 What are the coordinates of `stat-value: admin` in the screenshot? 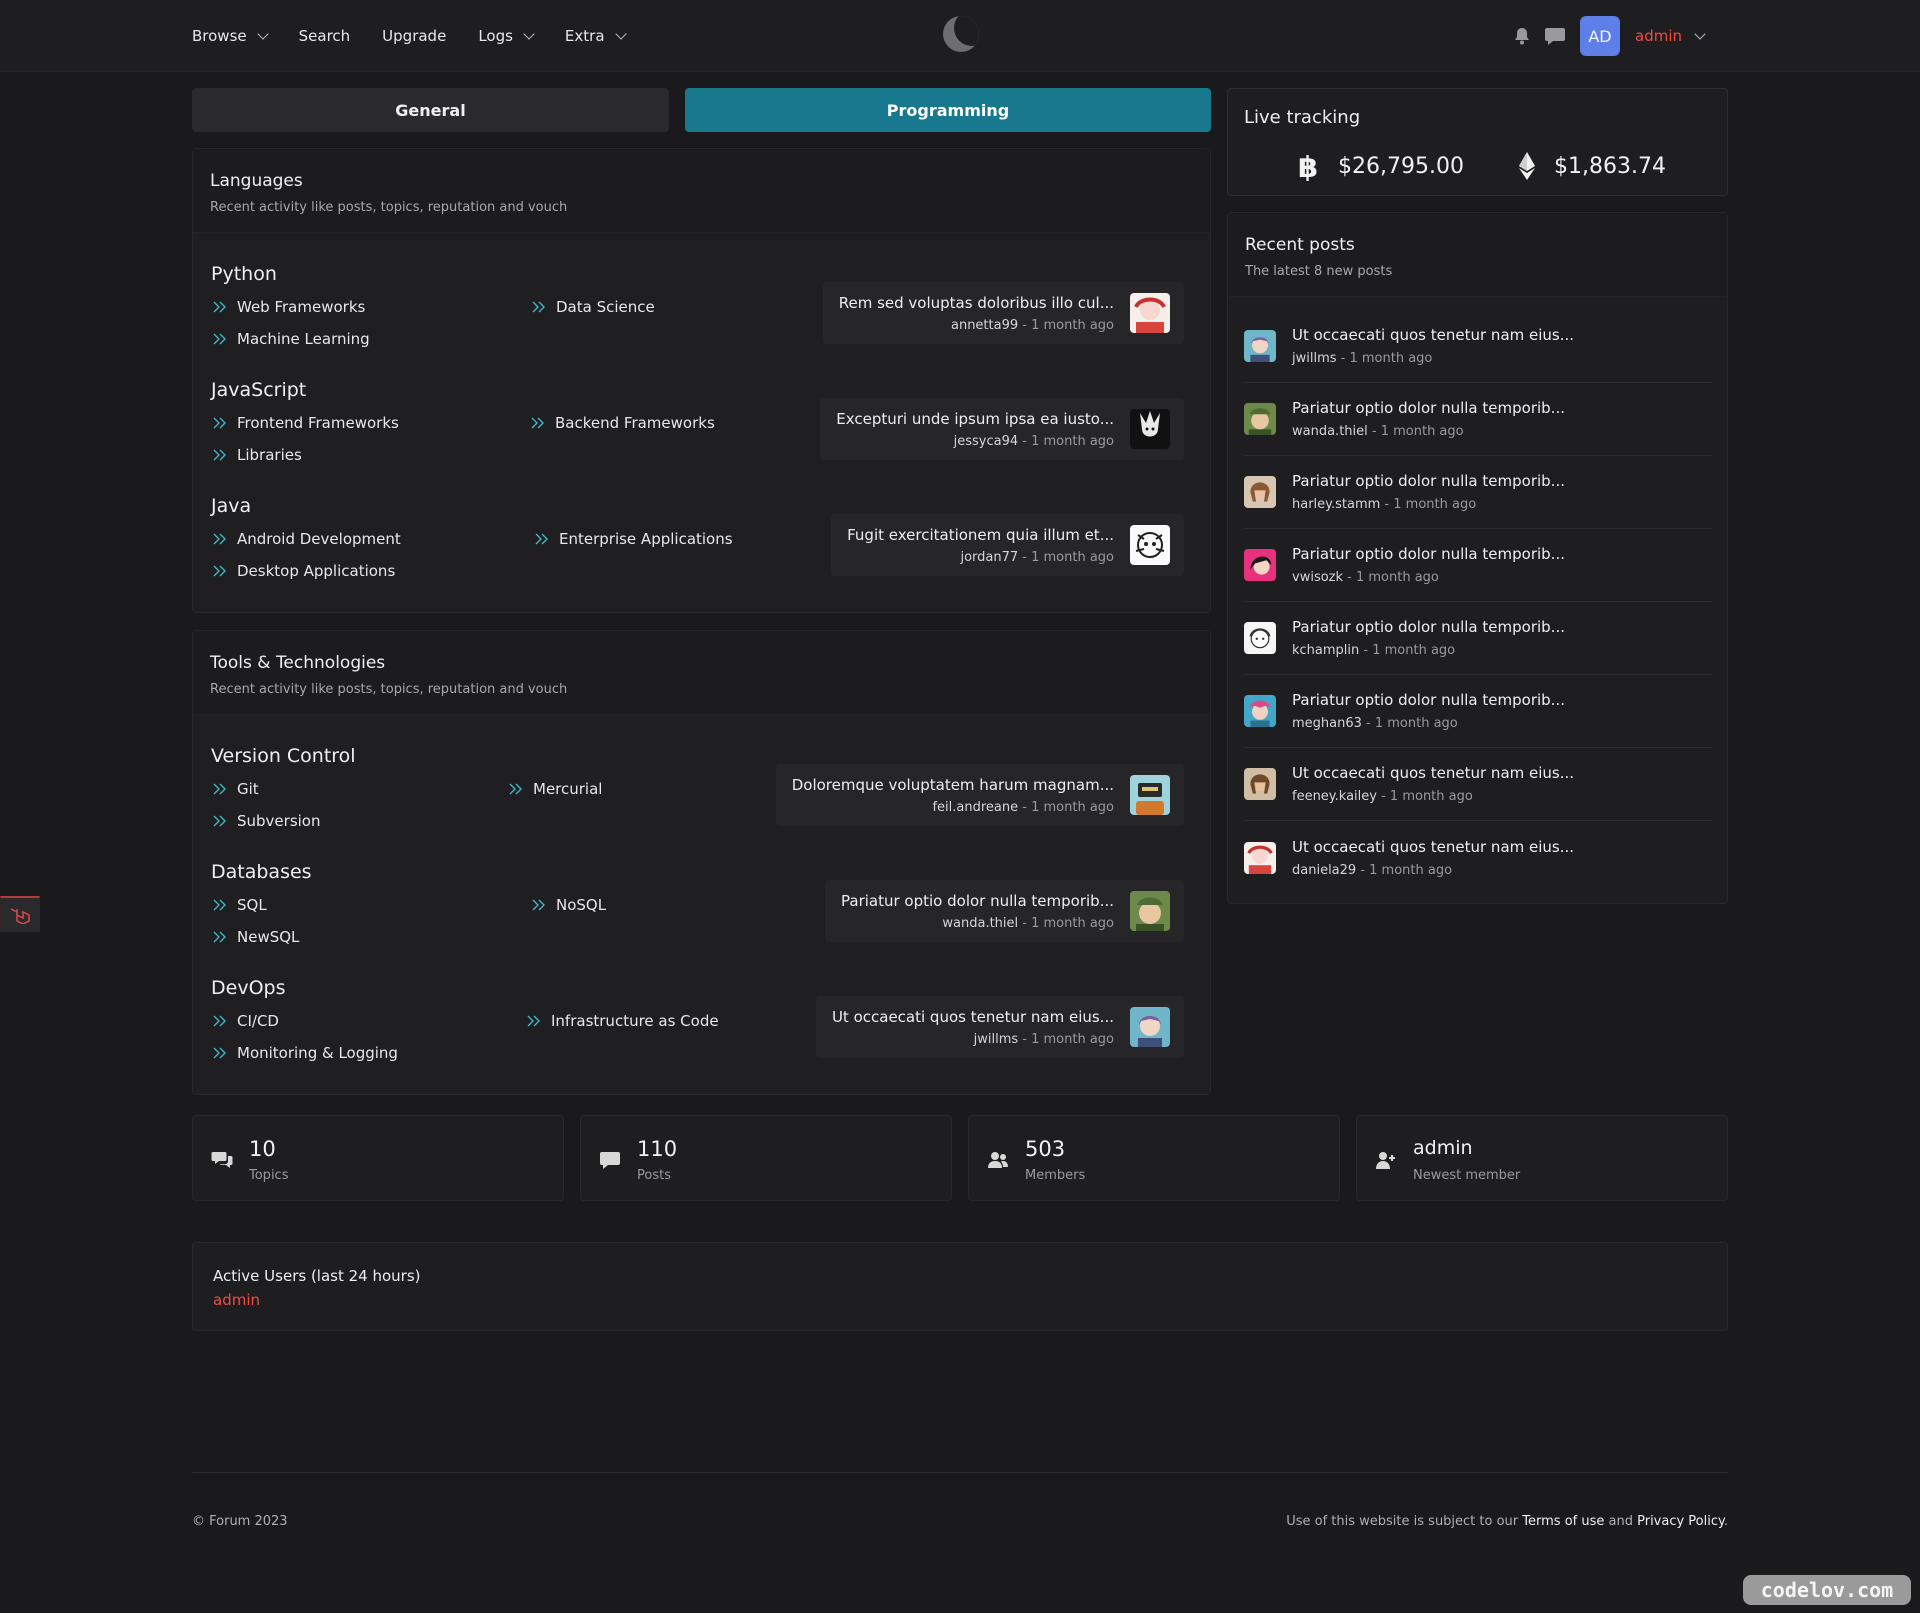 It's located at (1443, 1148).